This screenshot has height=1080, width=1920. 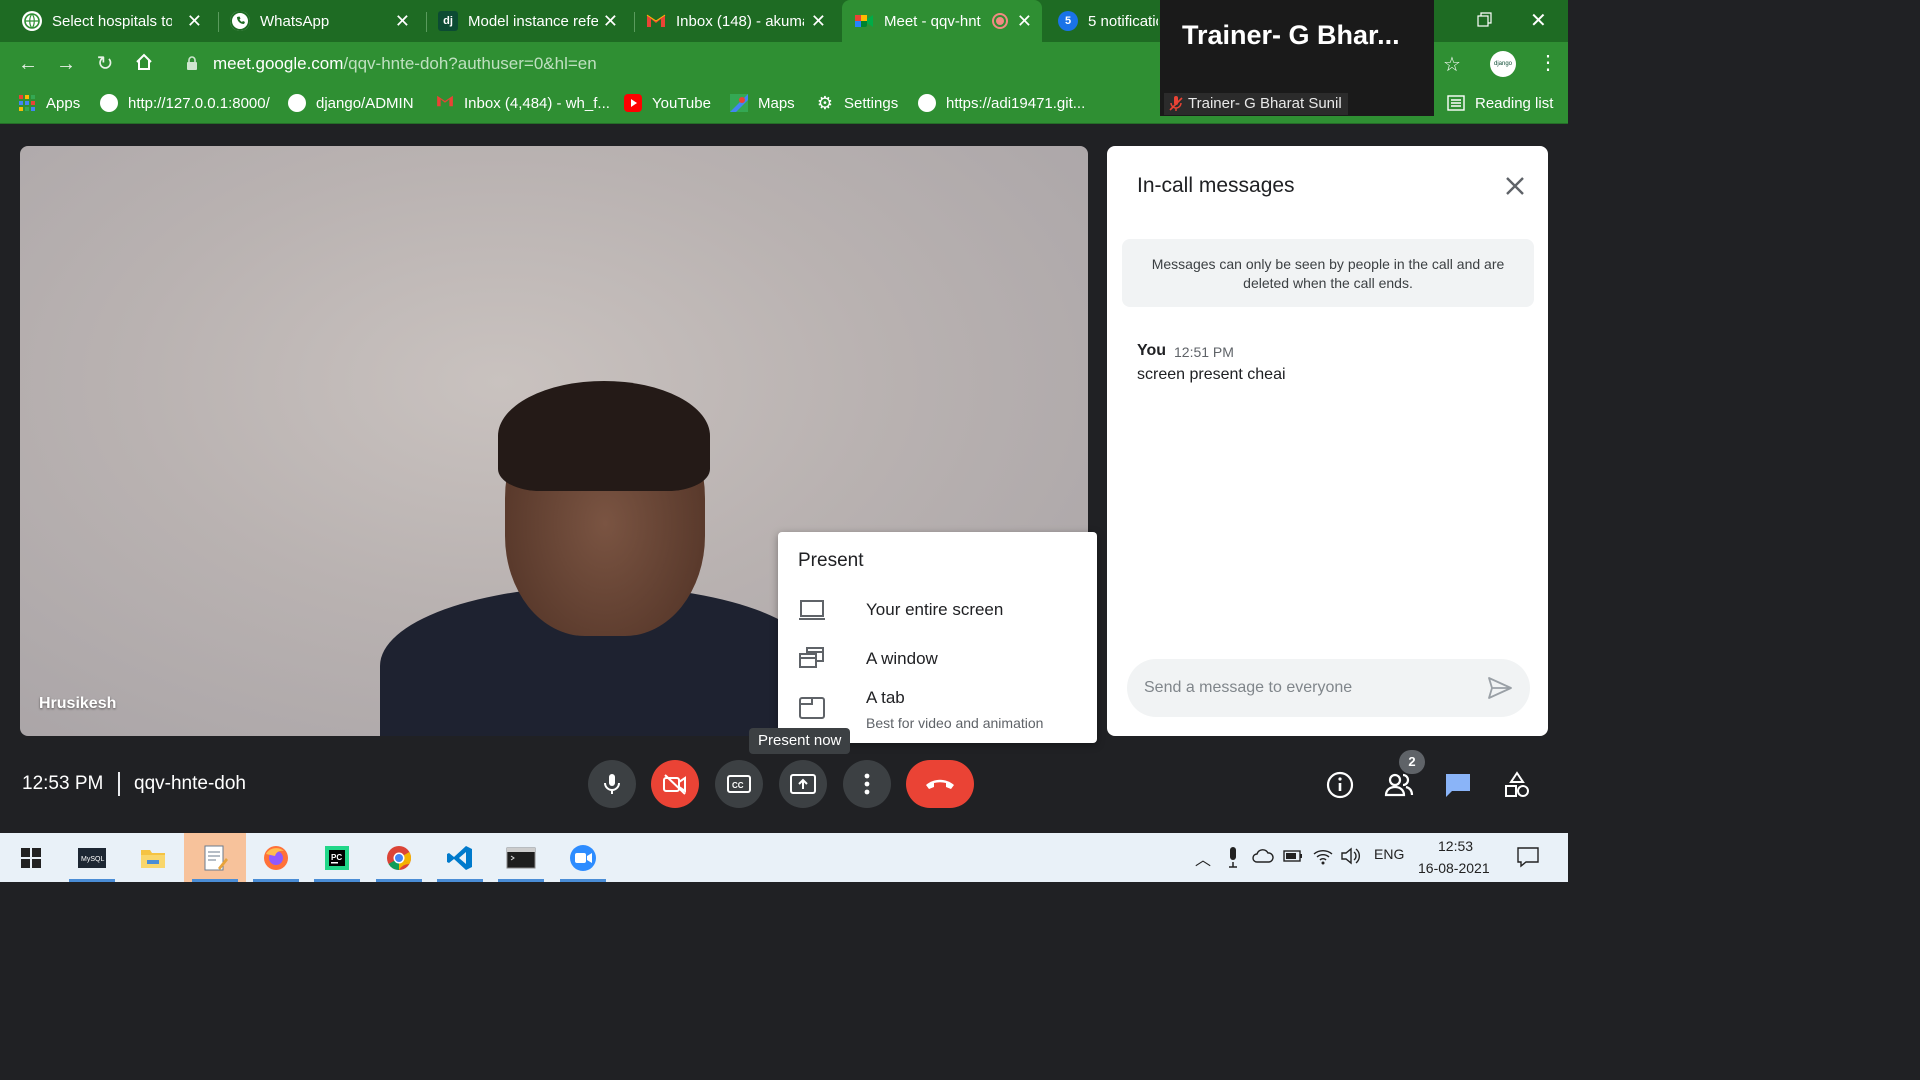 I want to click on tab-notifications: 5 5 notificatio, so click(x=1108, y=21).